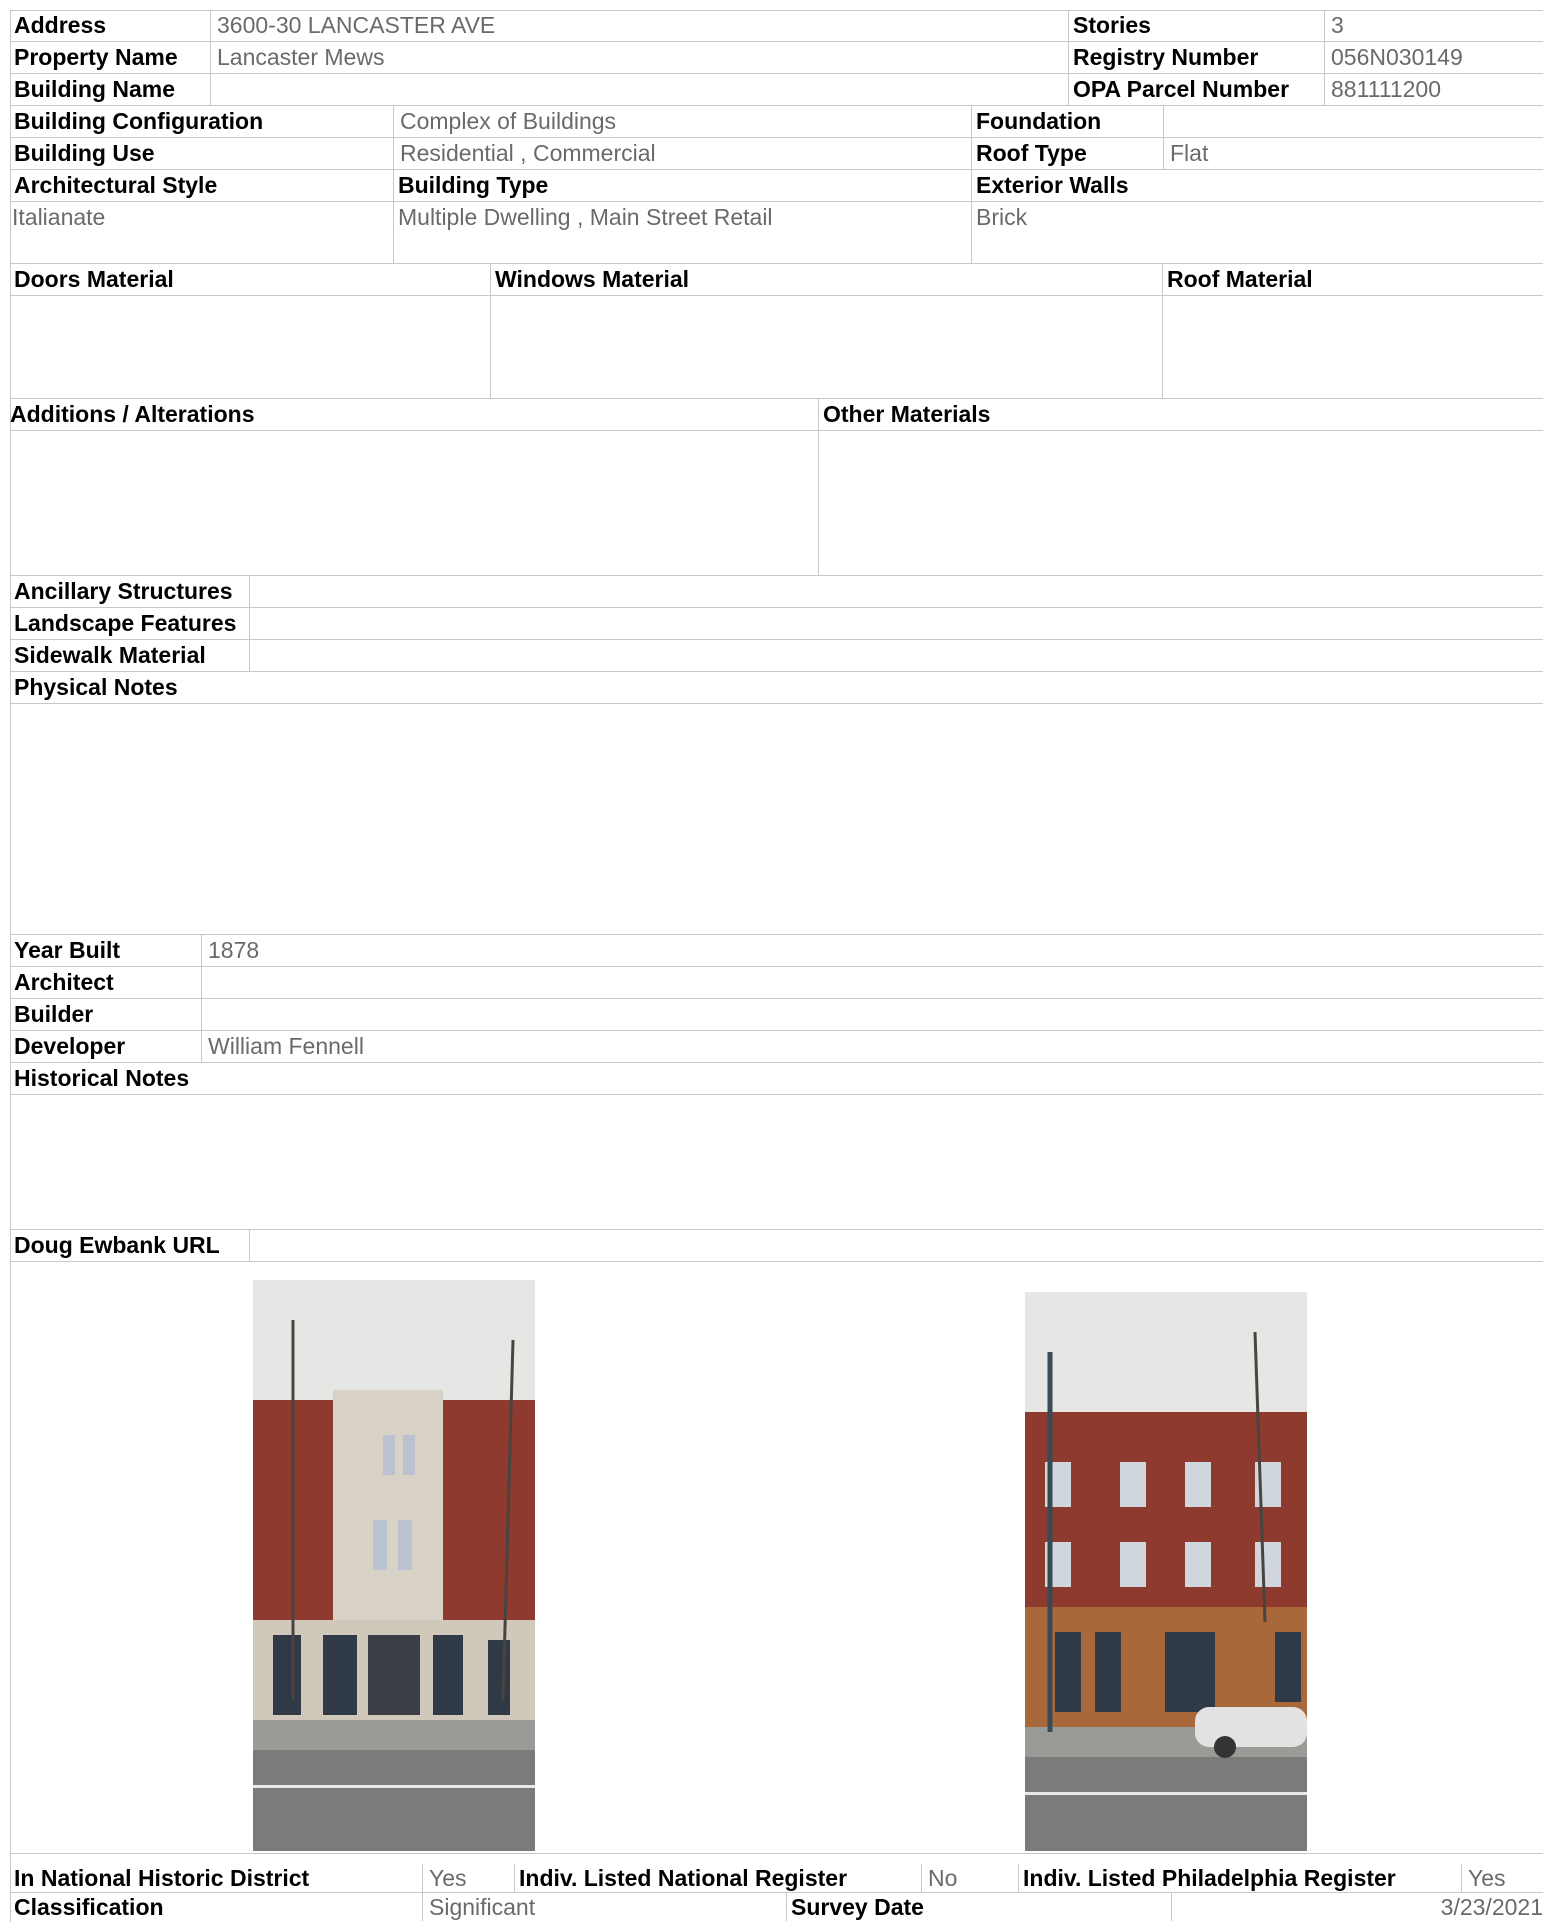 Image resolution: width=1543 pixels, height=1922 pixels. I want to click on architectural-style-cell: Architectural Style Italianate, so click(201, 216).